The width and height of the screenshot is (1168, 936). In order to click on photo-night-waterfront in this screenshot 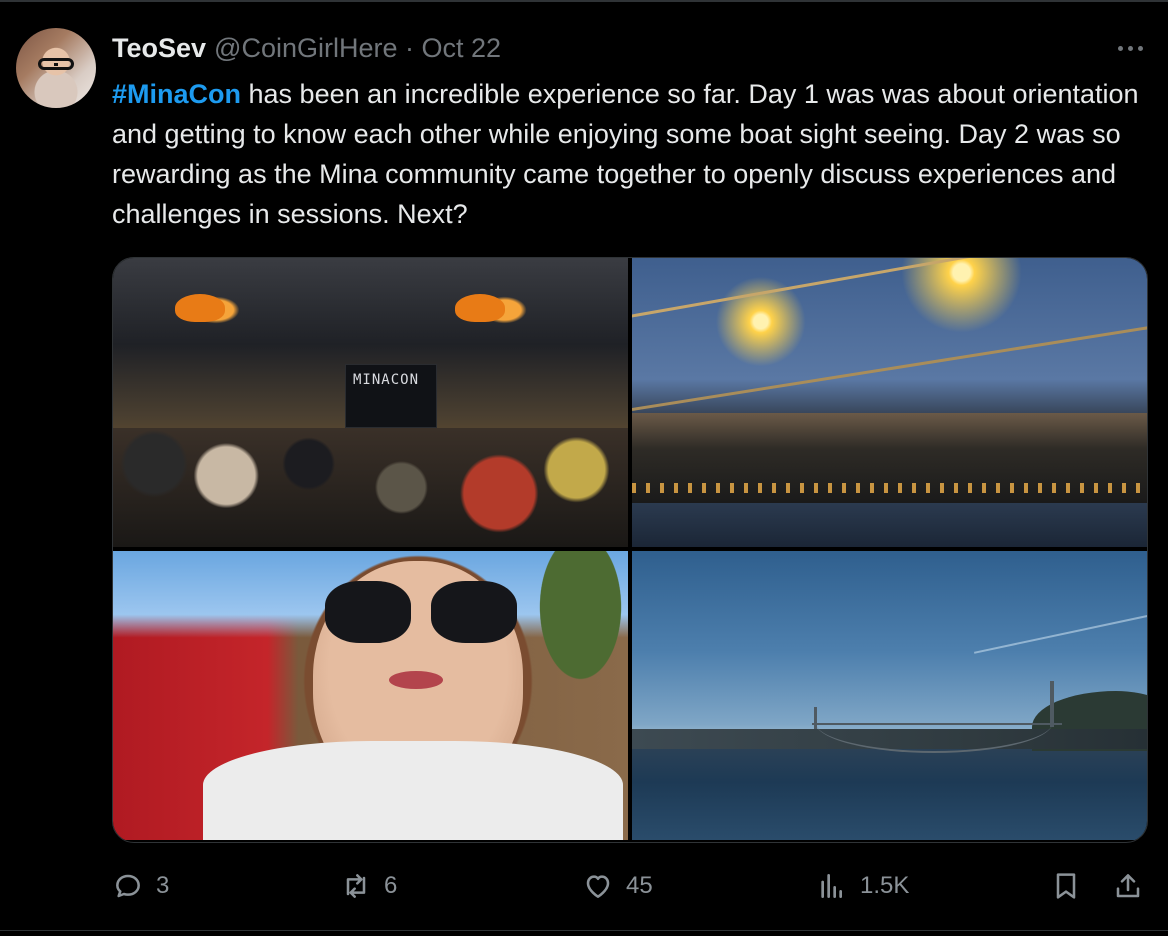, I will do `click(889, 402)`.